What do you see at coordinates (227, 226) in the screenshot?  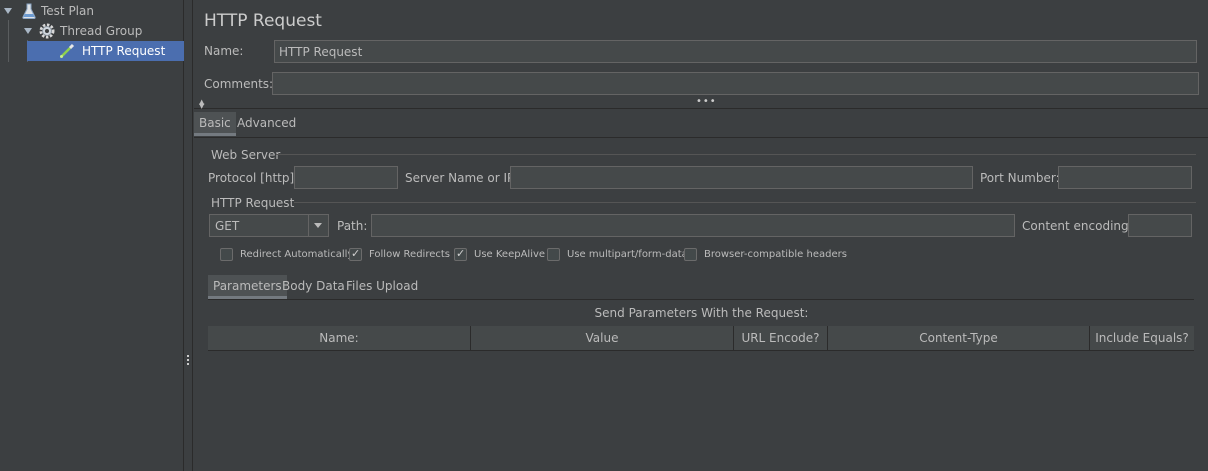 I see `method-select-value: GET` at bounding box center [227, 226].